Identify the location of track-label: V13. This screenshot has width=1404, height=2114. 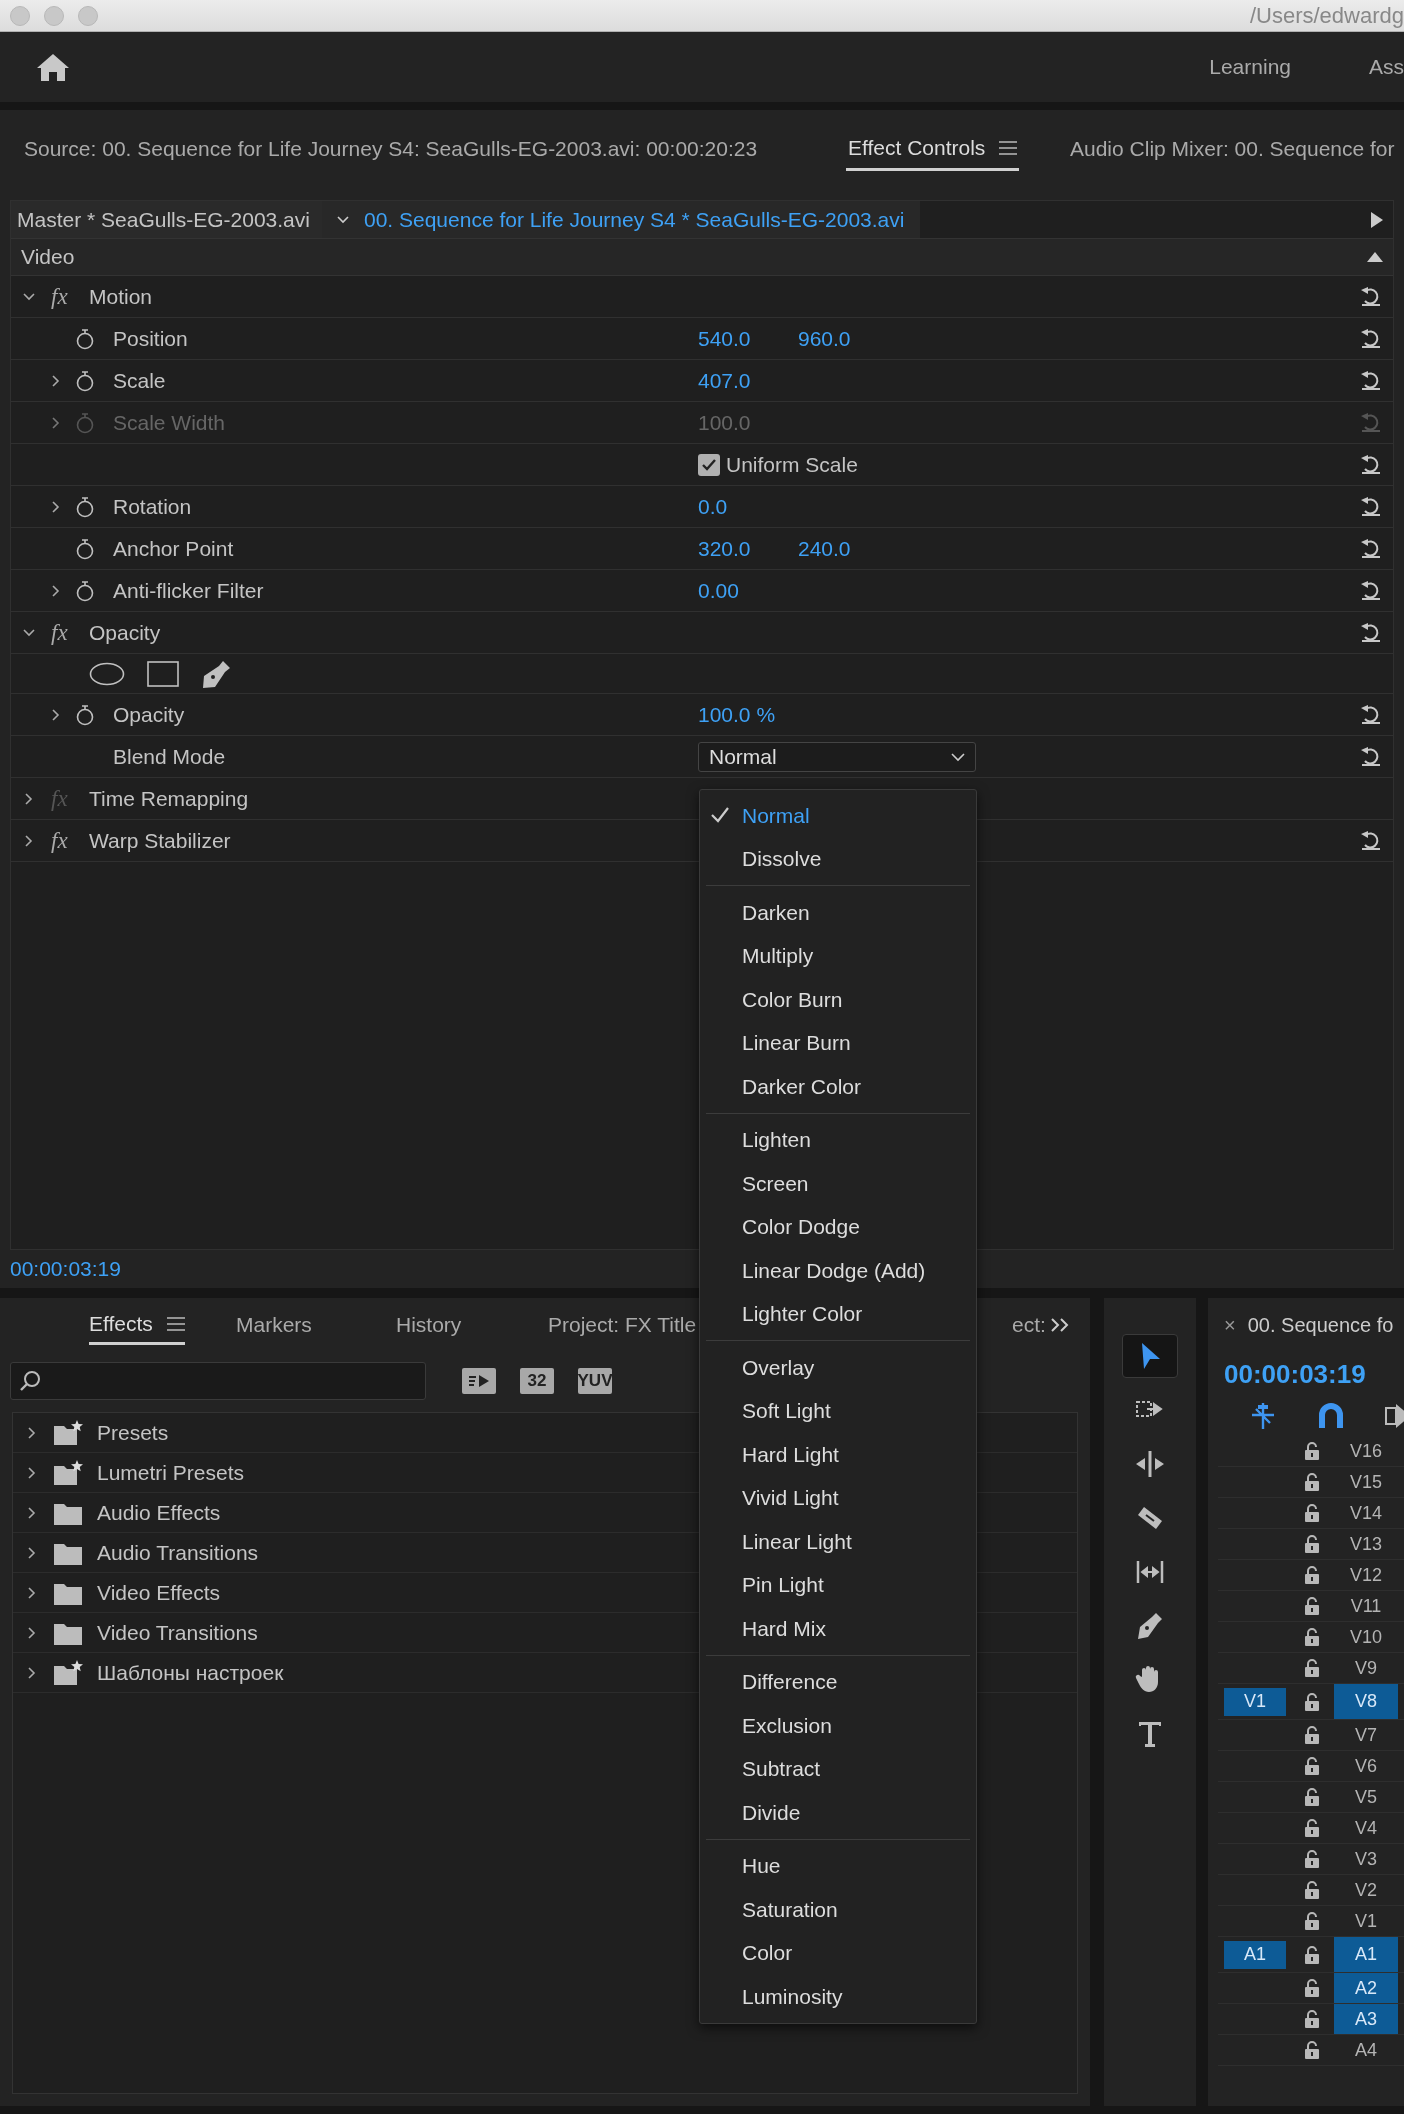
(1366, 1544).